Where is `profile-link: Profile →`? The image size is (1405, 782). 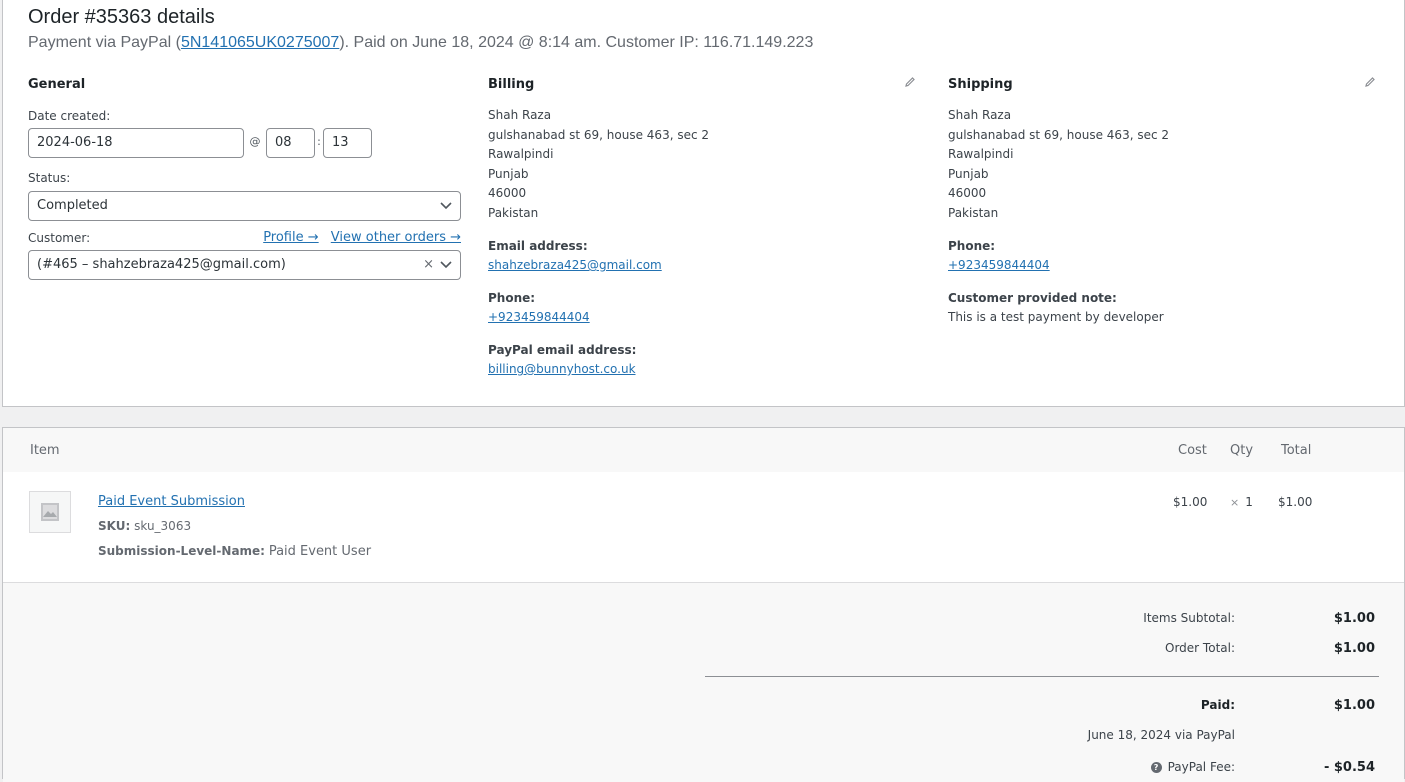 profile-link: Profile → is located at coordinates (290, 237).